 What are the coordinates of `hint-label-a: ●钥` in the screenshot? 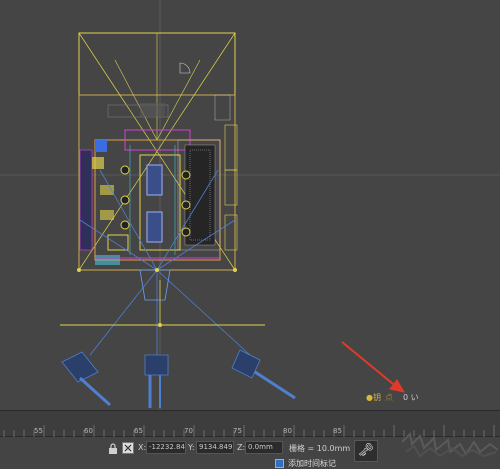 It's located at (373, 397).